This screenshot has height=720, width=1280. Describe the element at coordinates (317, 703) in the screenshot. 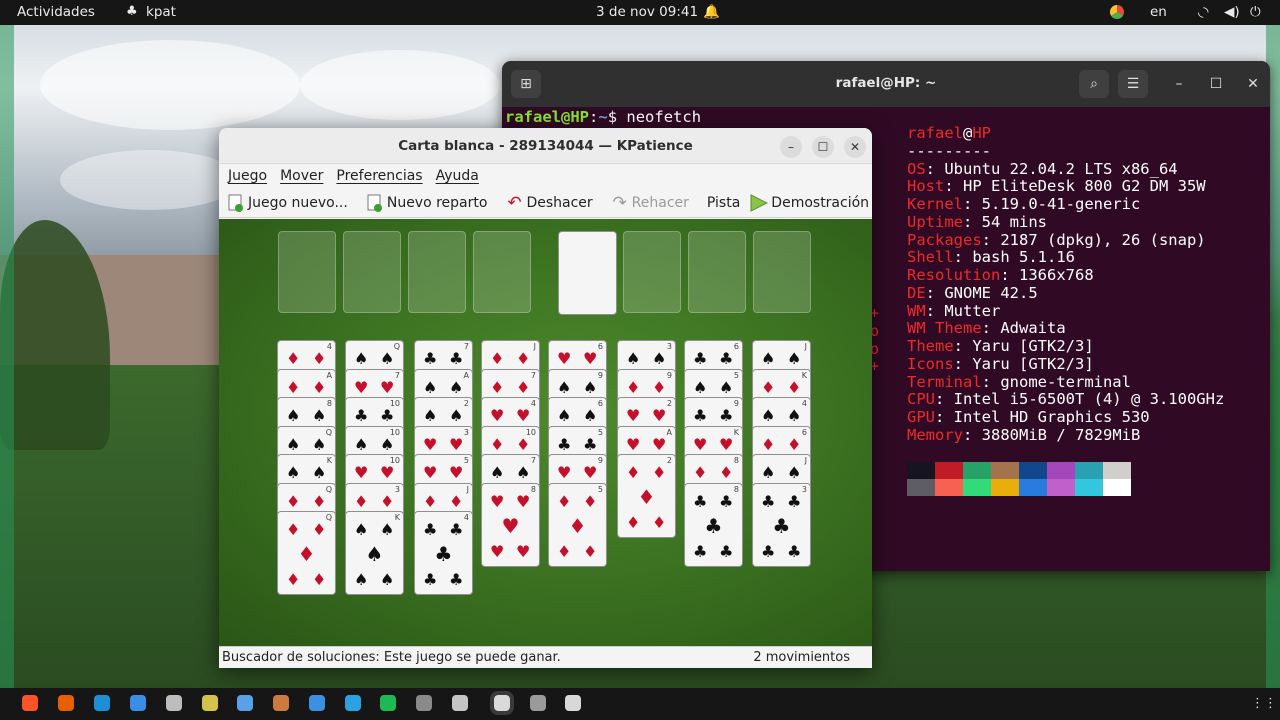

I see `help-icon` at that location.